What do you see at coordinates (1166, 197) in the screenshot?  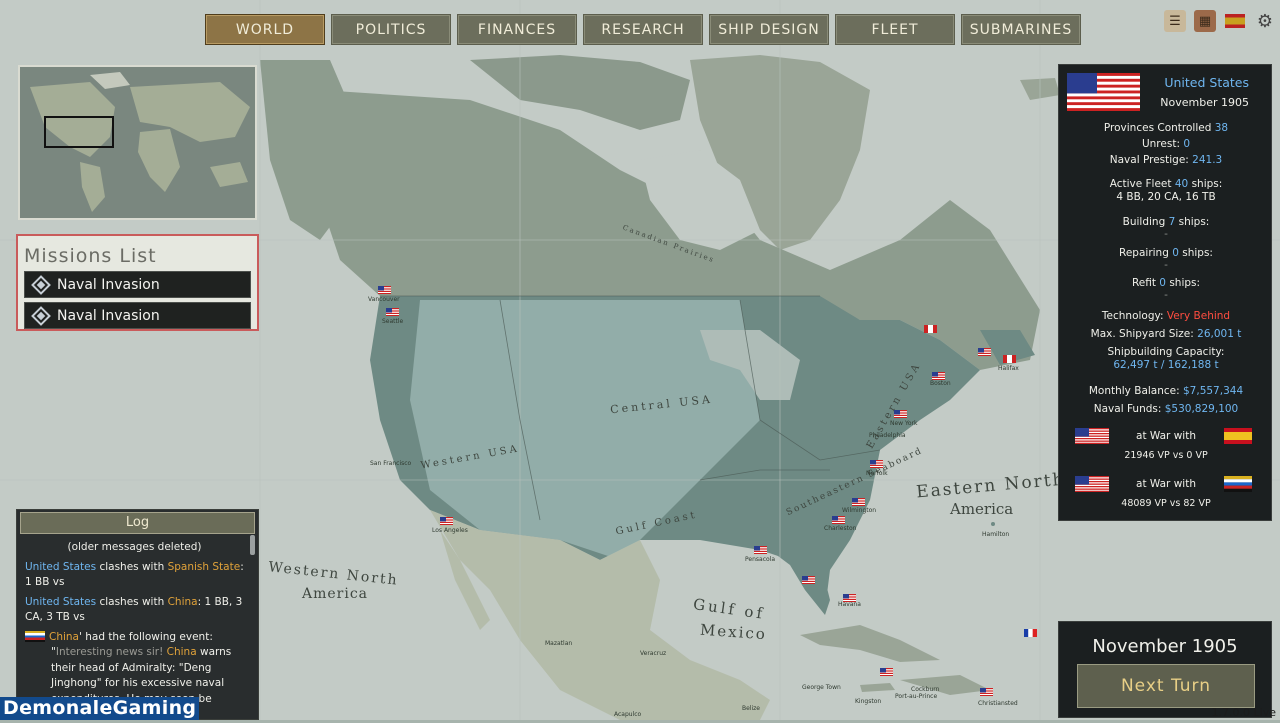 I see `fleet-breakdown: 4 BB, 20 CA, 16 TB` at bounding box center [1166, 197].